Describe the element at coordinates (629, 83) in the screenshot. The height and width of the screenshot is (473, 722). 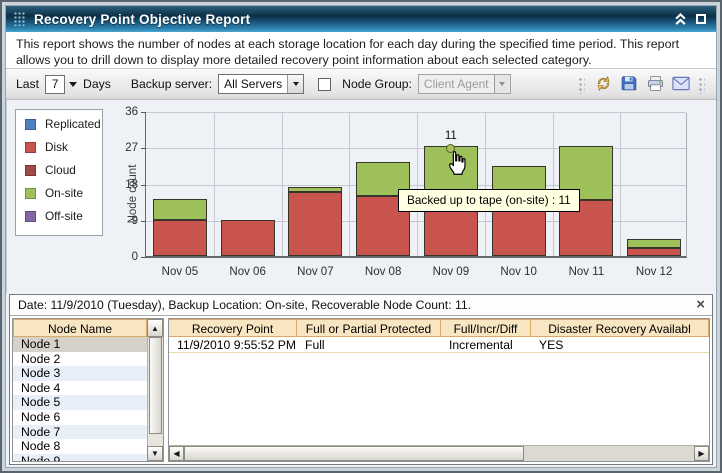
I see `save-button` at that location.